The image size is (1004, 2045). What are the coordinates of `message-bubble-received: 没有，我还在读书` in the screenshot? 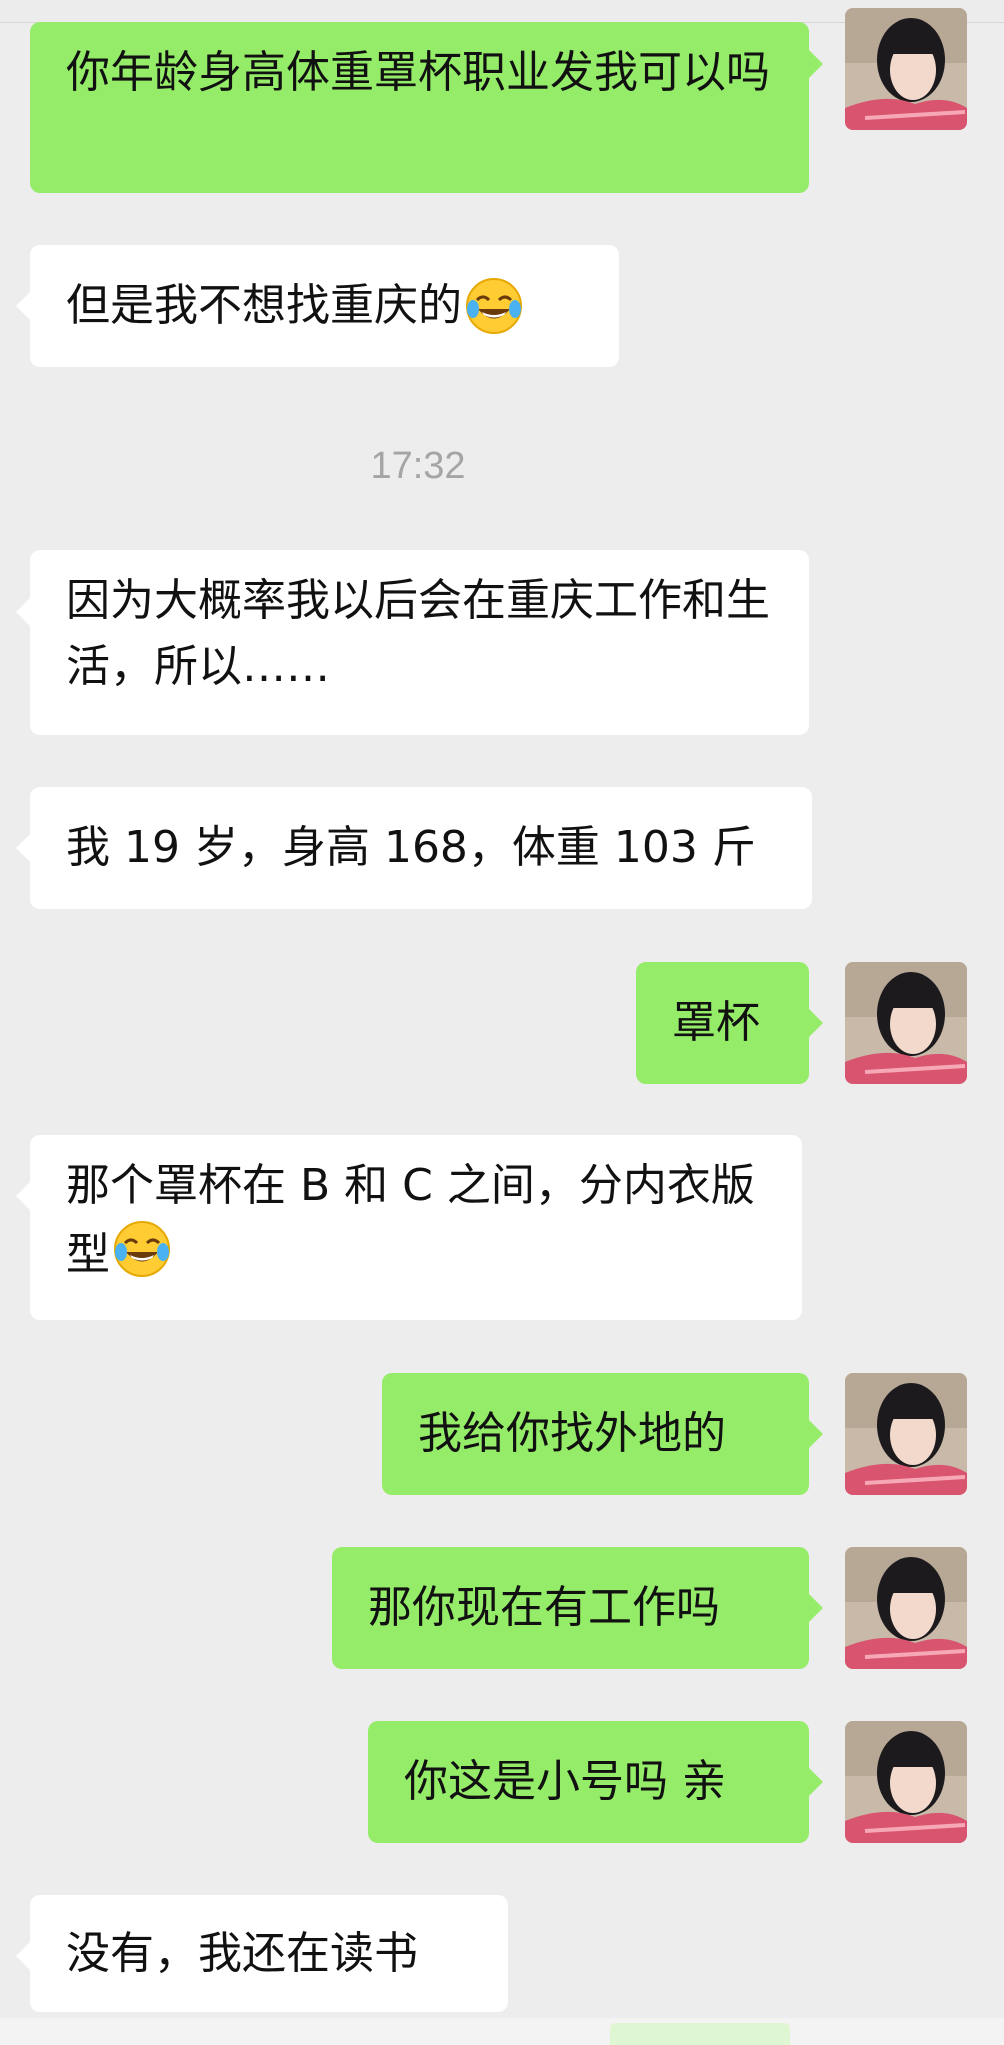 It's located at (269, 1953).